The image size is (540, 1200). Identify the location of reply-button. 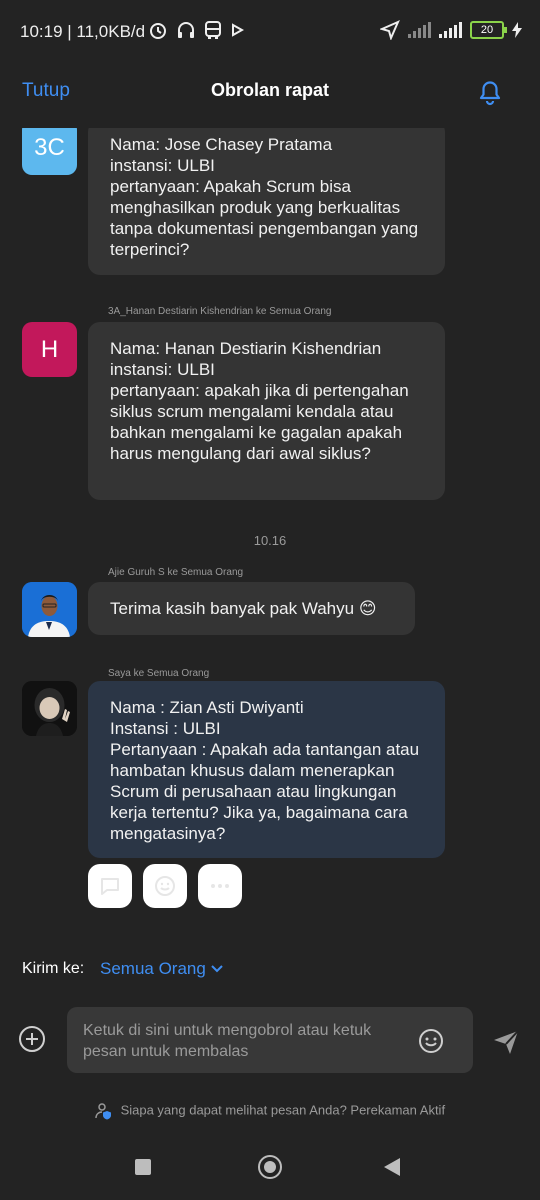
(110, 886).